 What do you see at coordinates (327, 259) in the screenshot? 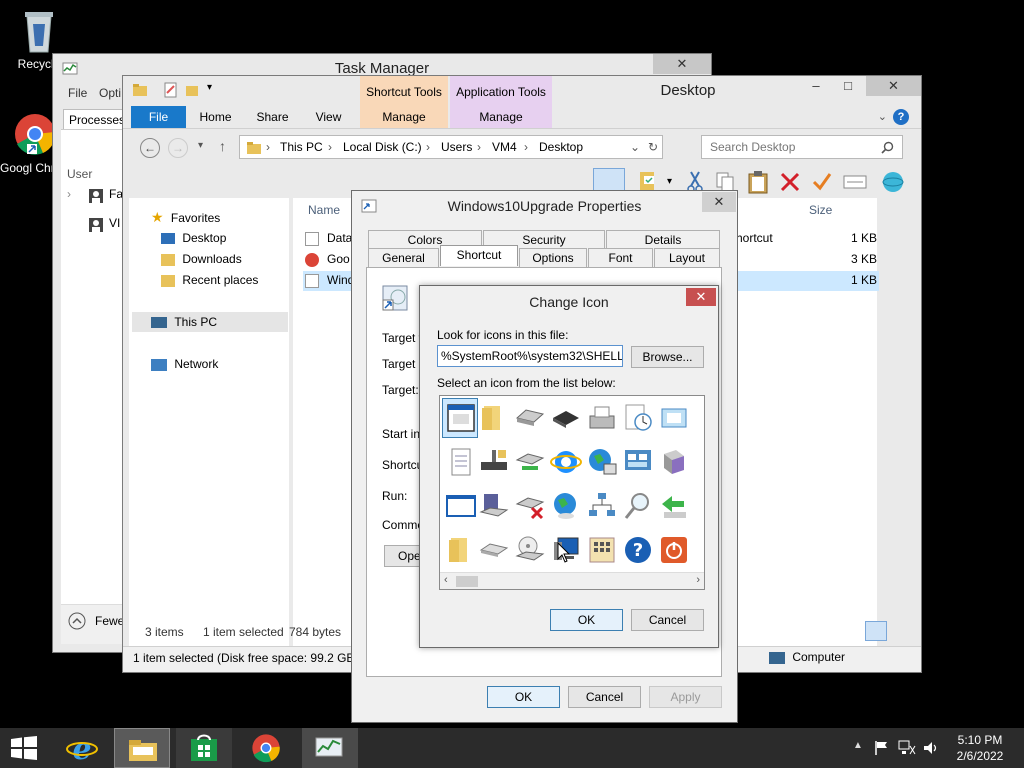
I see `file-row: Goo` at bounding box center [327, 259].